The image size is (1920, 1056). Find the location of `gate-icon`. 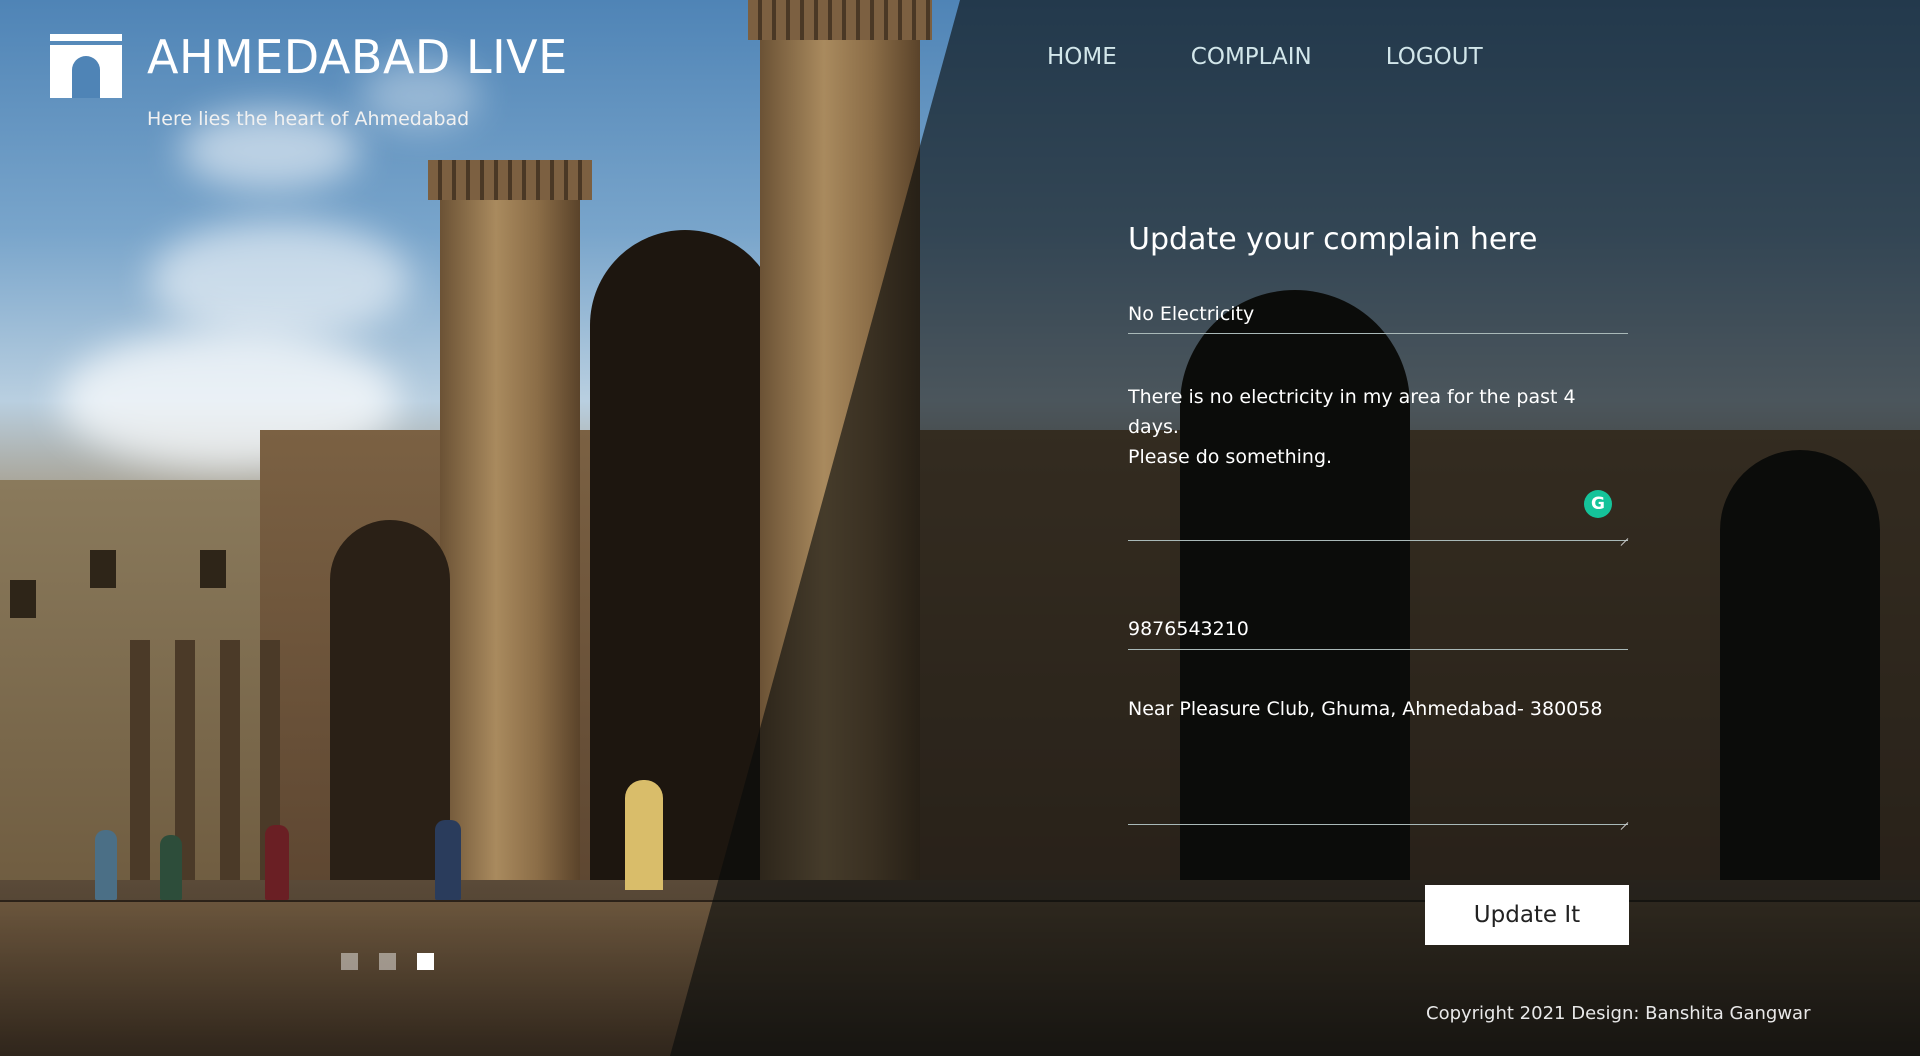

gate-icon is located at coordinates (86, 66).